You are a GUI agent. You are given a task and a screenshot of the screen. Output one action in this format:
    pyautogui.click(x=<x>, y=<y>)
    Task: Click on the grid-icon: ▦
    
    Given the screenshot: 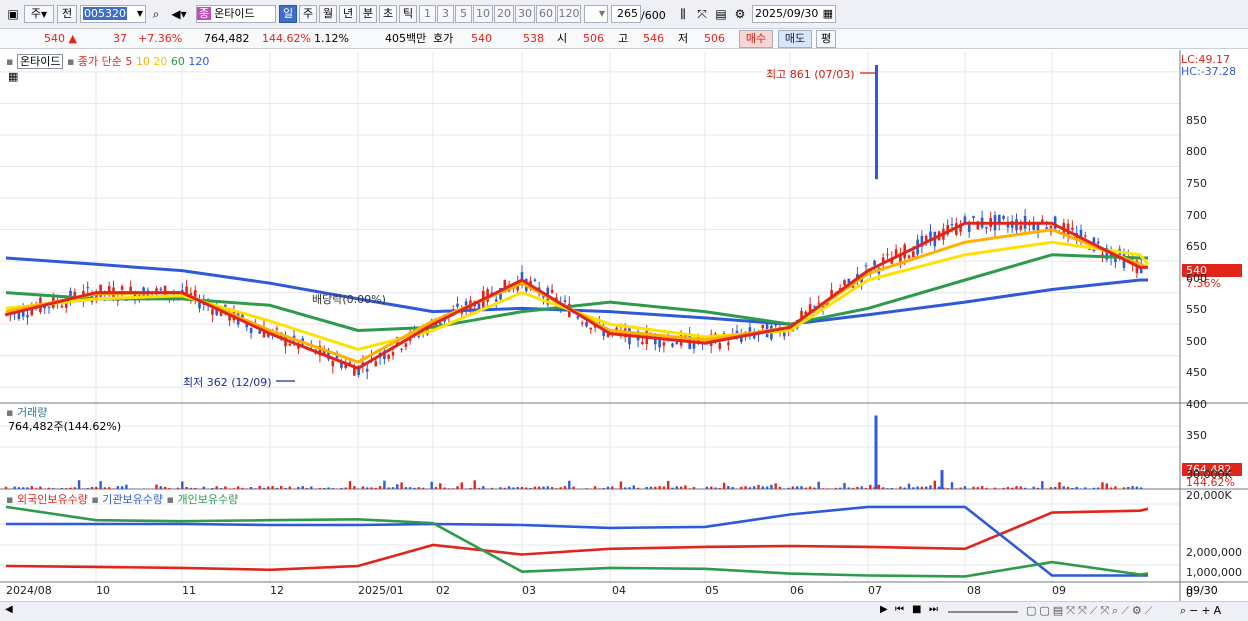 What is the action you would take?
    pyautogui.click(x=13, y=76)
    